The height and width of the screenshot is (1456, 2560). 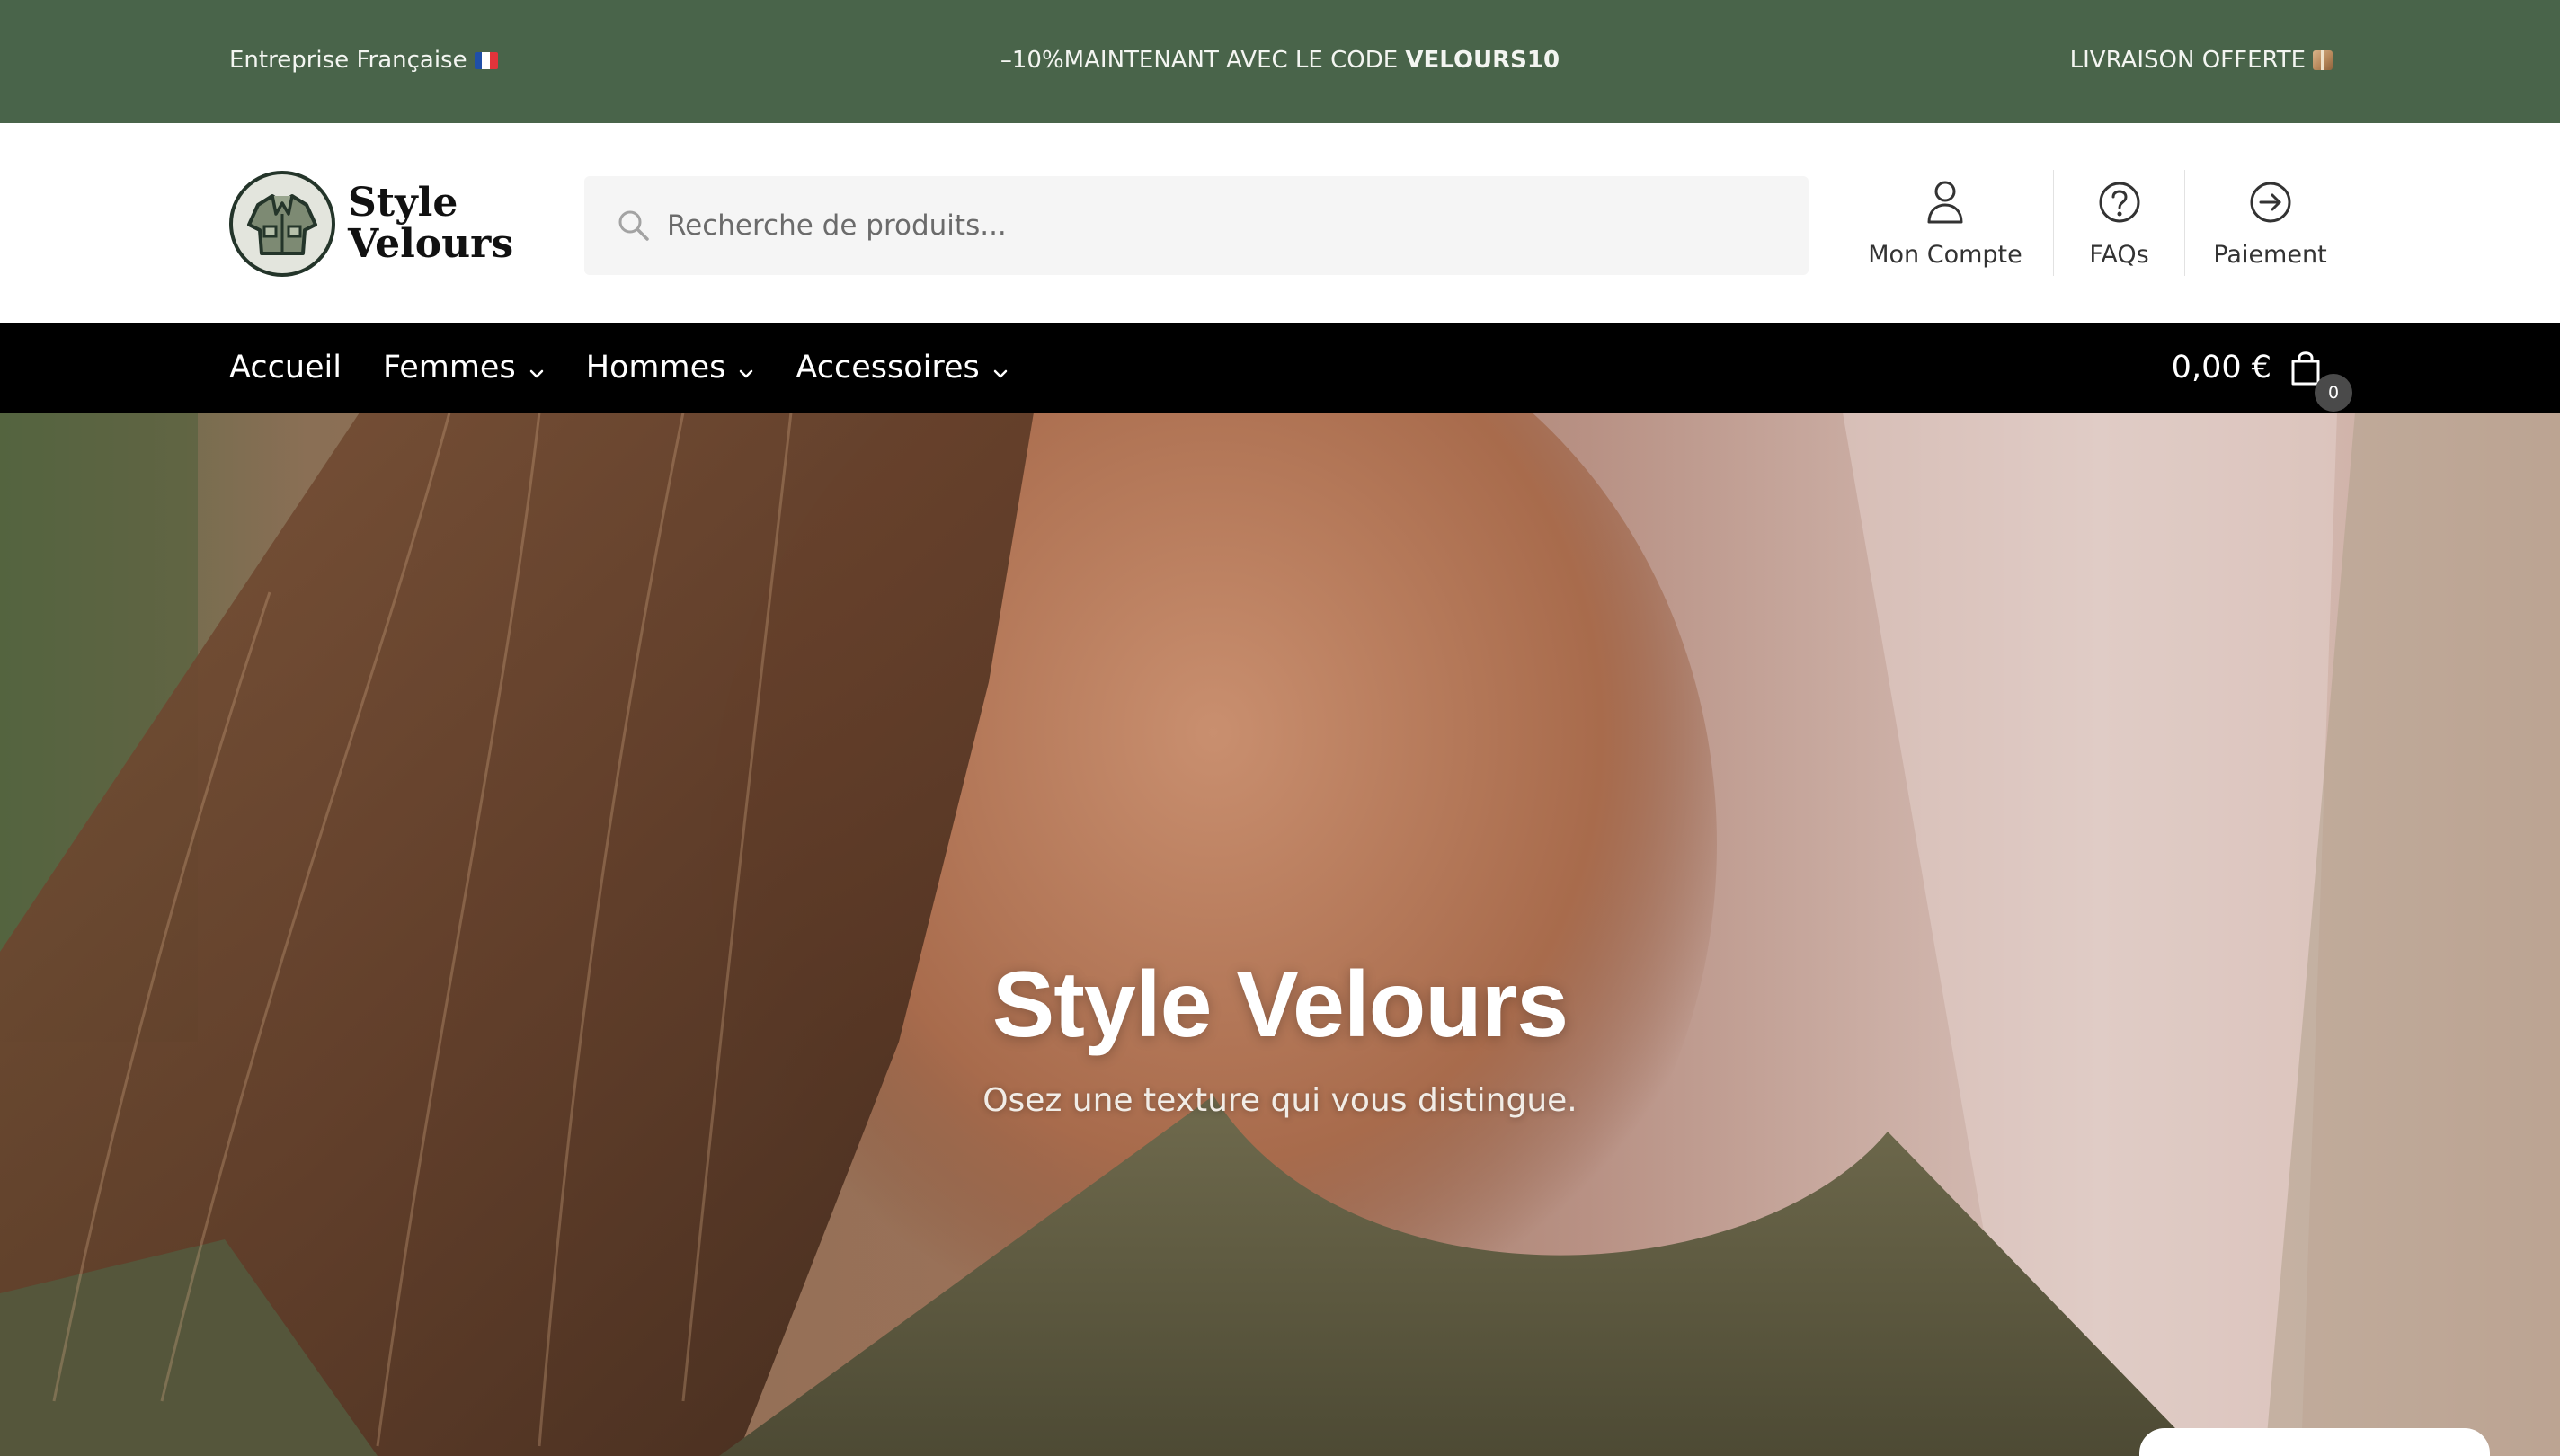 I want to click on package-icon, so click(x=2323, y=60).